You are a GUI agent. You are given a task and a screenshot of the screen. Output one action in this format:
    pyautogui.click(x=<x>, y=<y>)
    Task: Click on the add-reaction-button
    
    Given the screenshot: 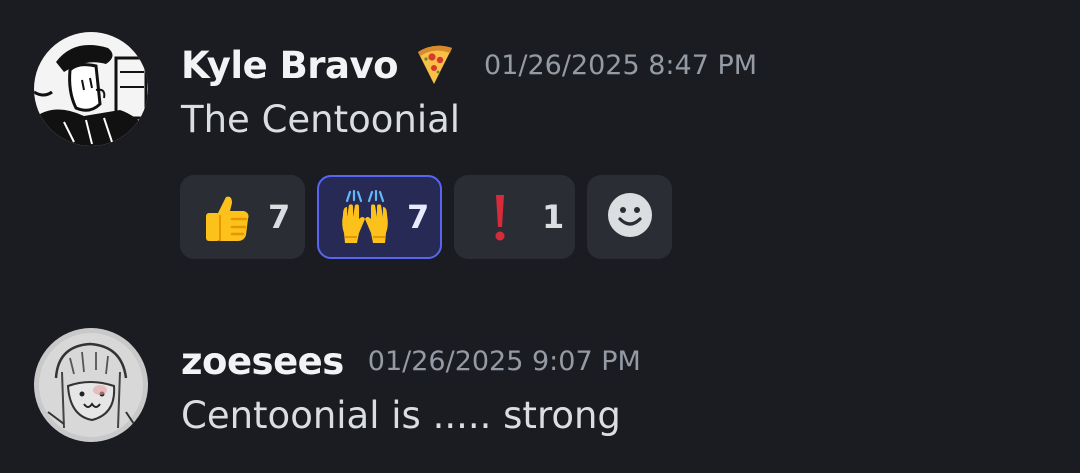 What is the action you would take?
    pyautogui.click(x=629, y=217)
    